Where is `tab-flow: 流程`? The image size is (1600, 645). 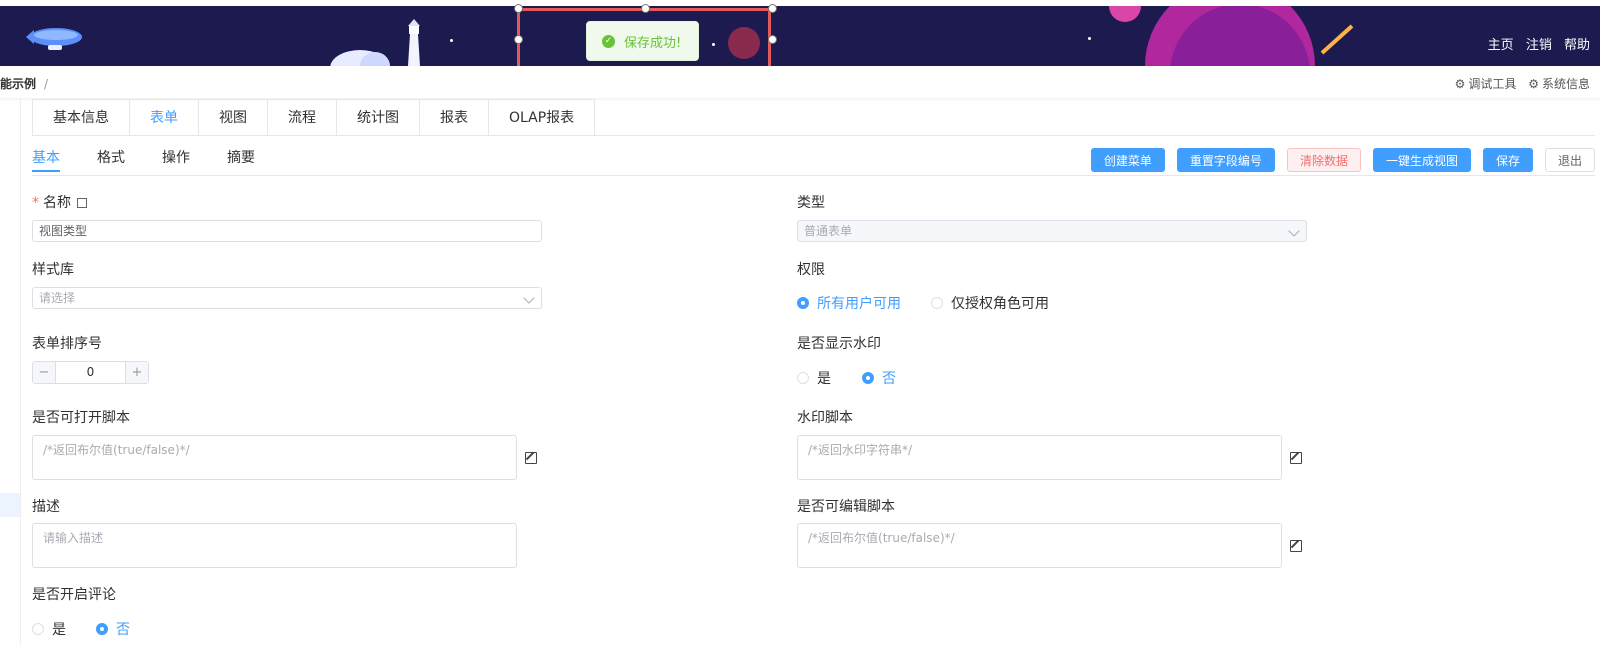 tab-flow: 流程 is located at coordinates (302, 118).